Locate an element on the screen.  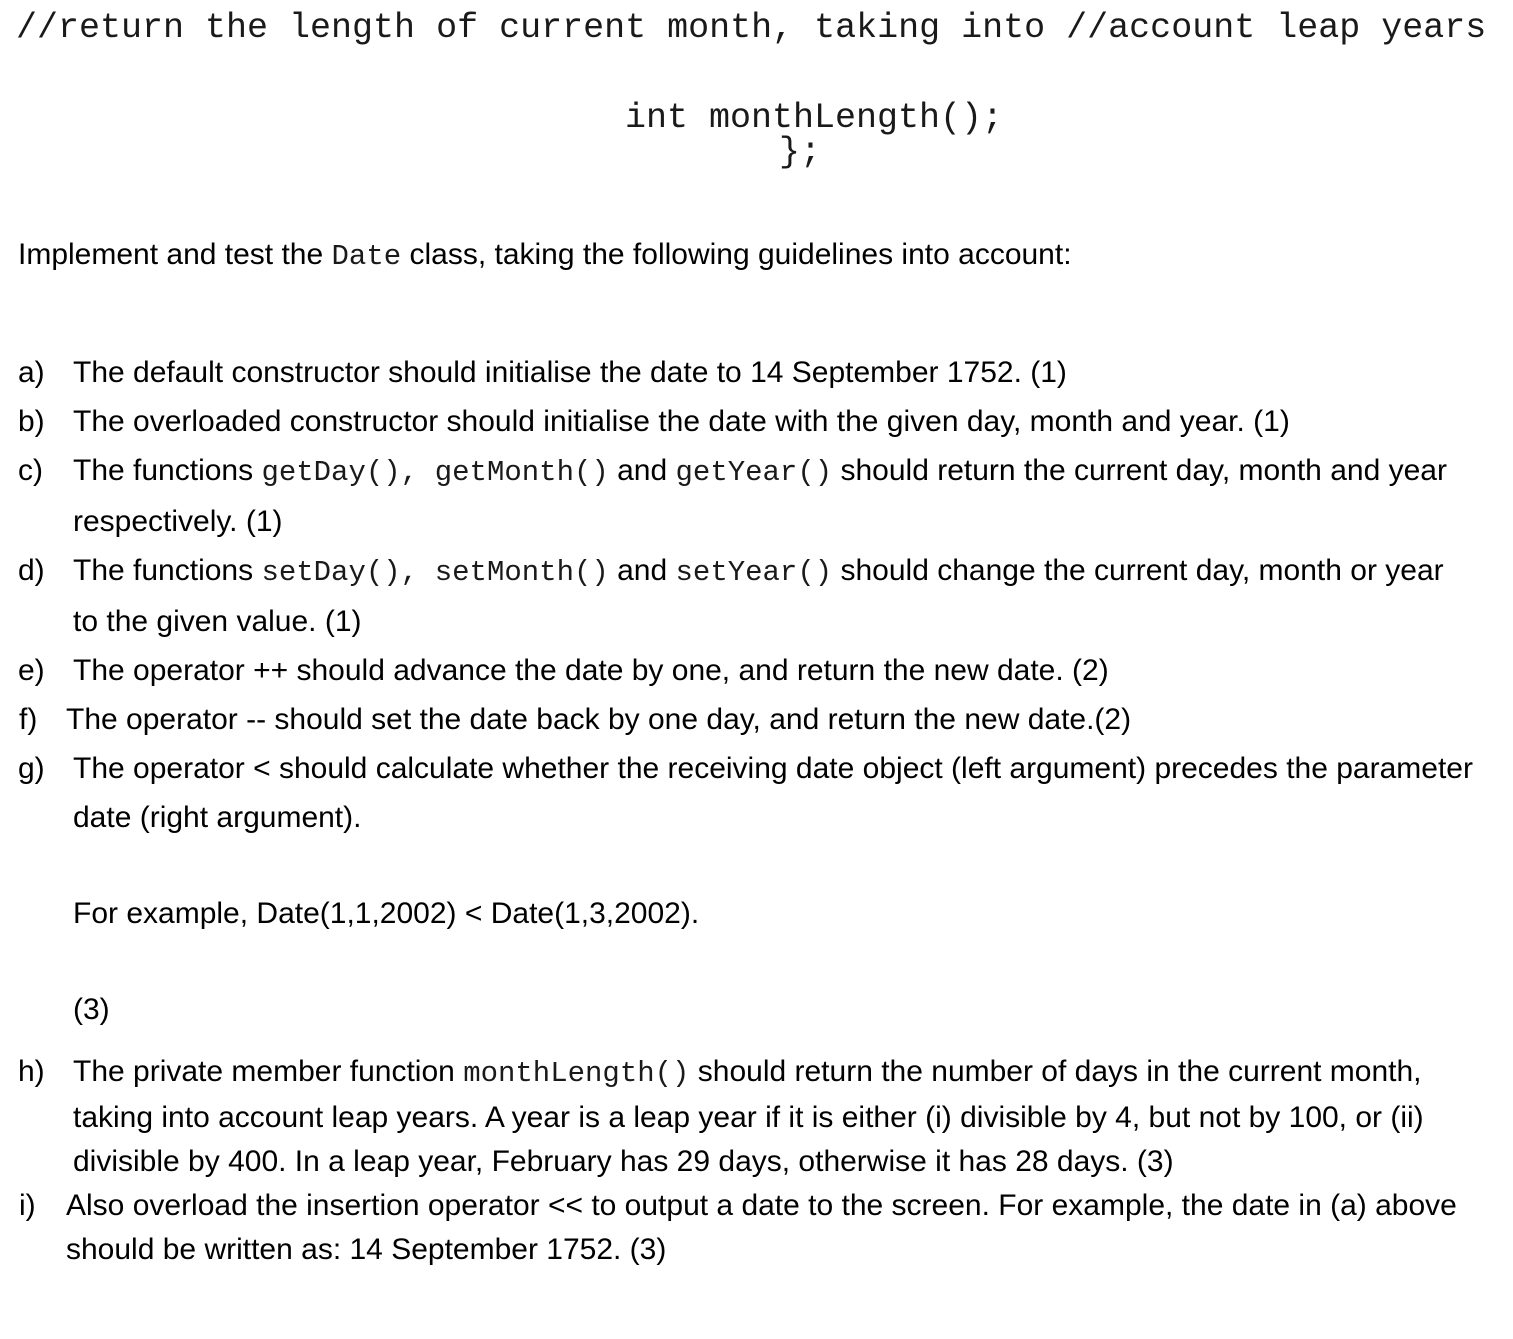
list-marker-a: a) is located at coordinates (31, 372).